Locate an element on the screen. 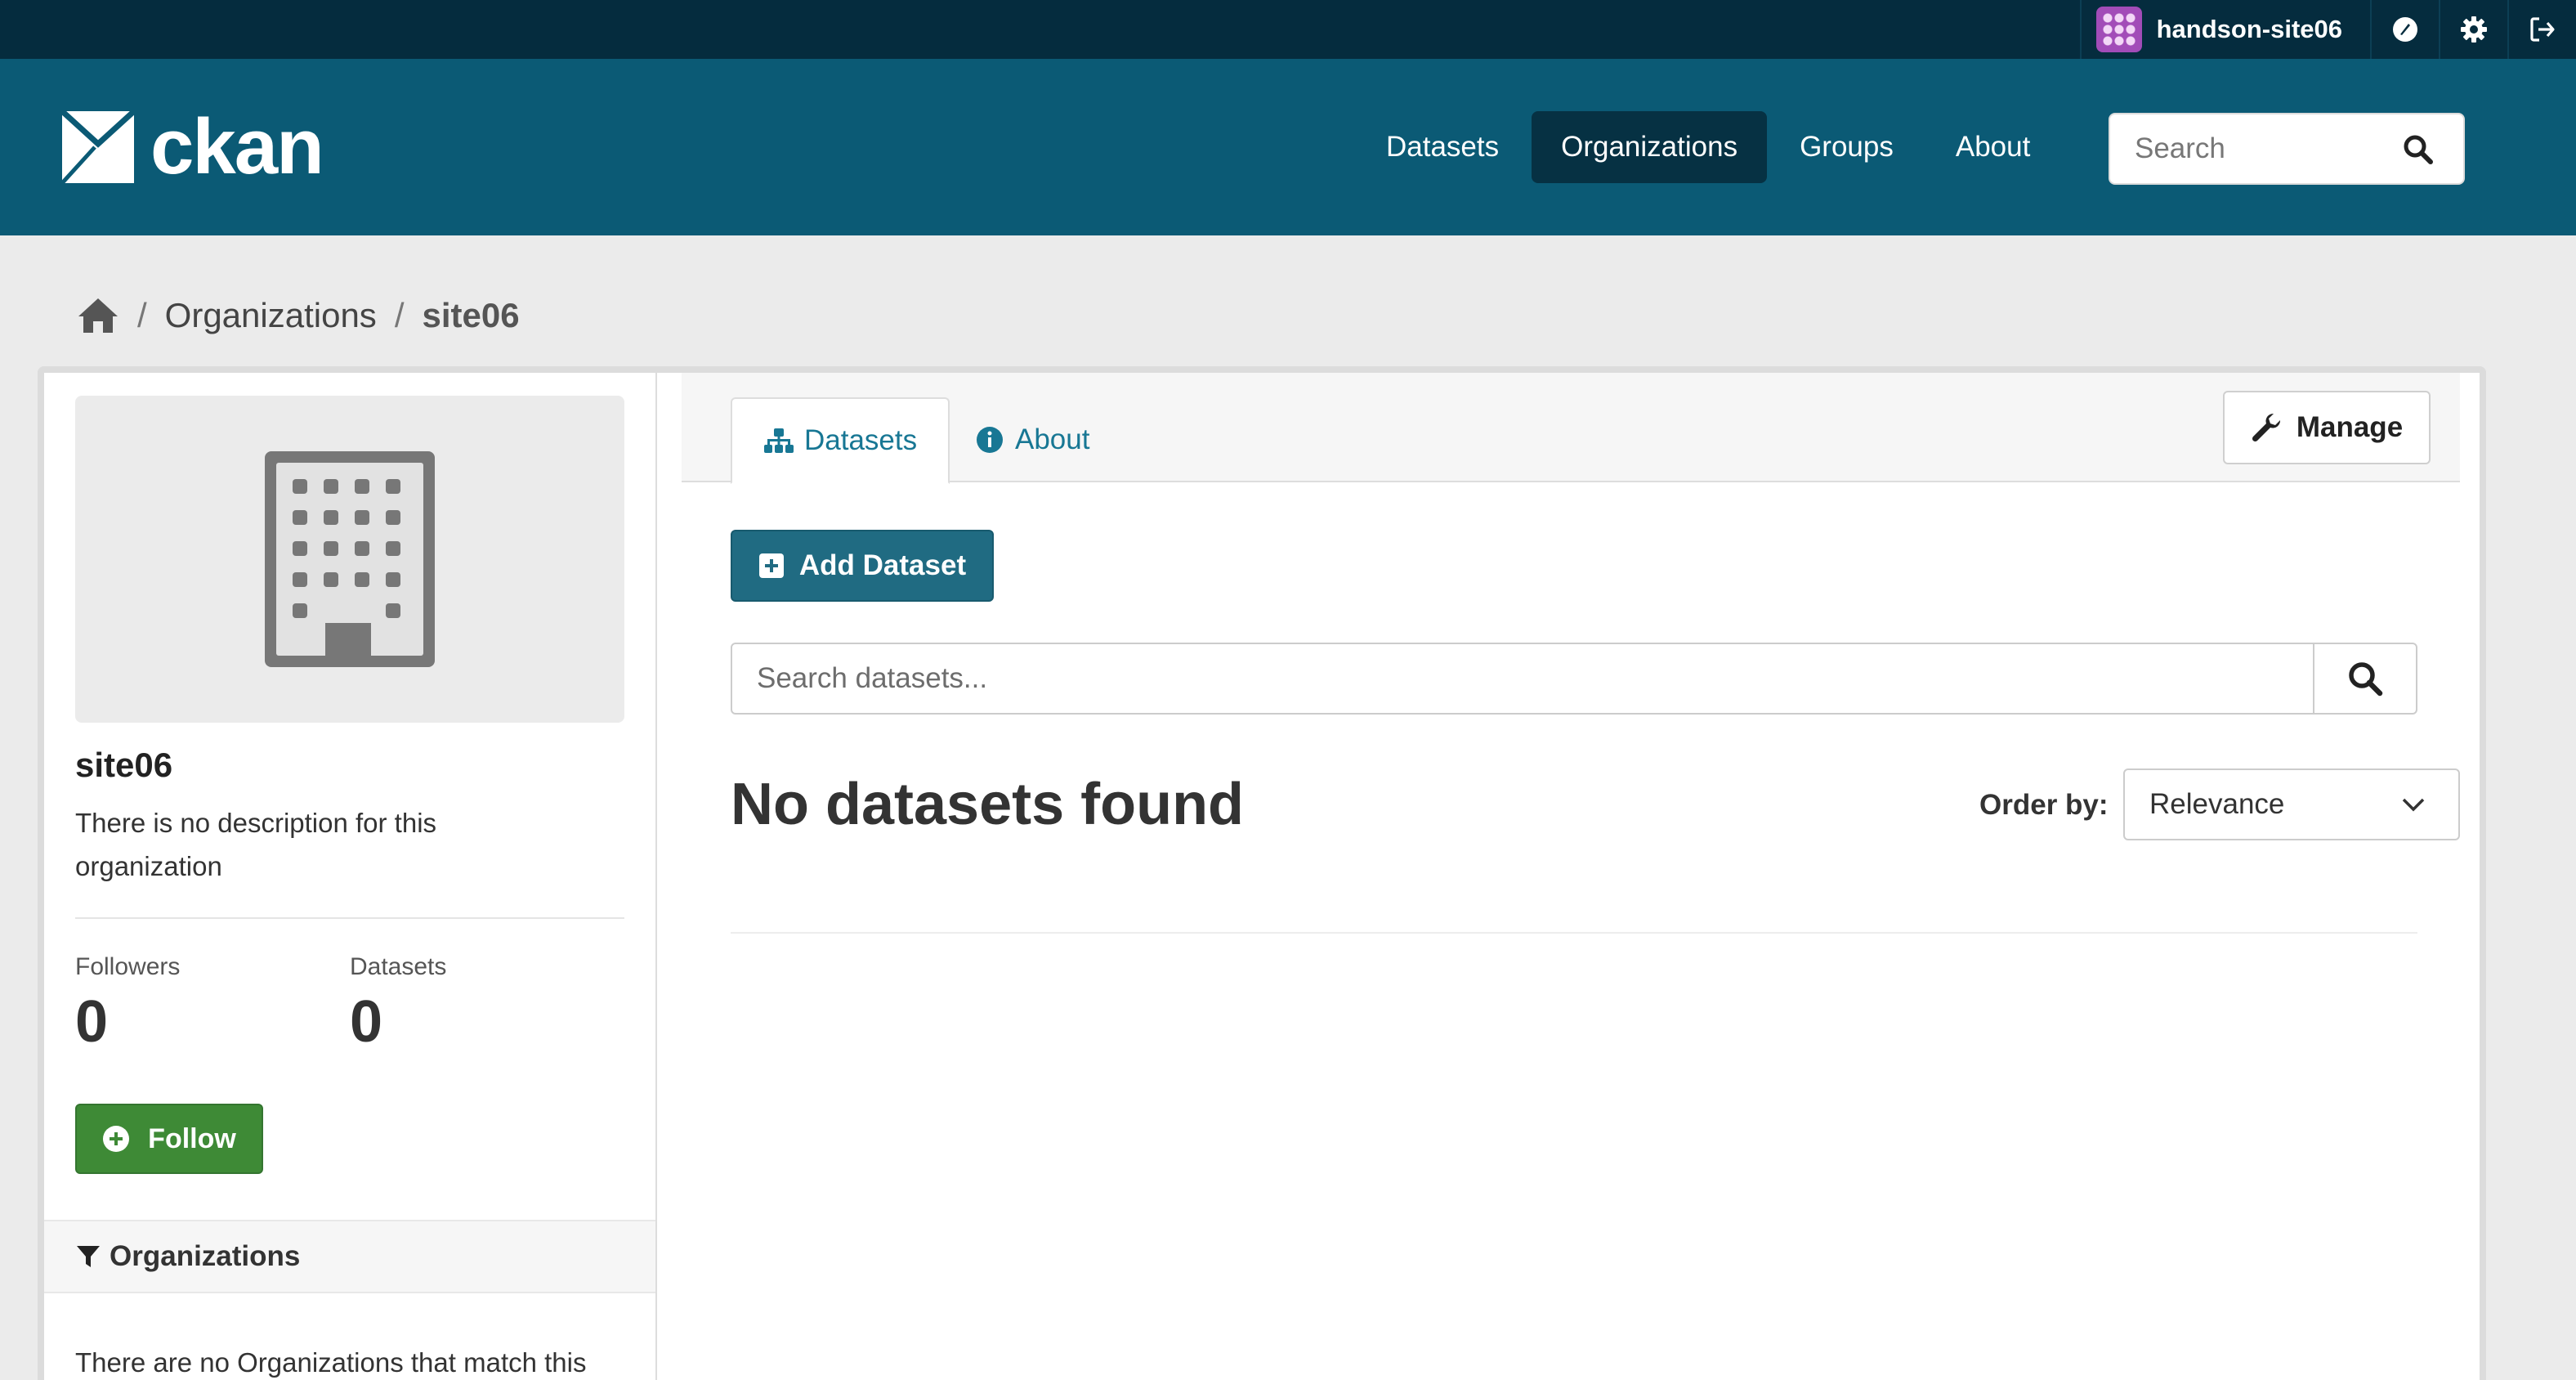 The width and height of the screenshot is (2576, 1380). facet-title: Organizations is located at coordinates (205, 1256).